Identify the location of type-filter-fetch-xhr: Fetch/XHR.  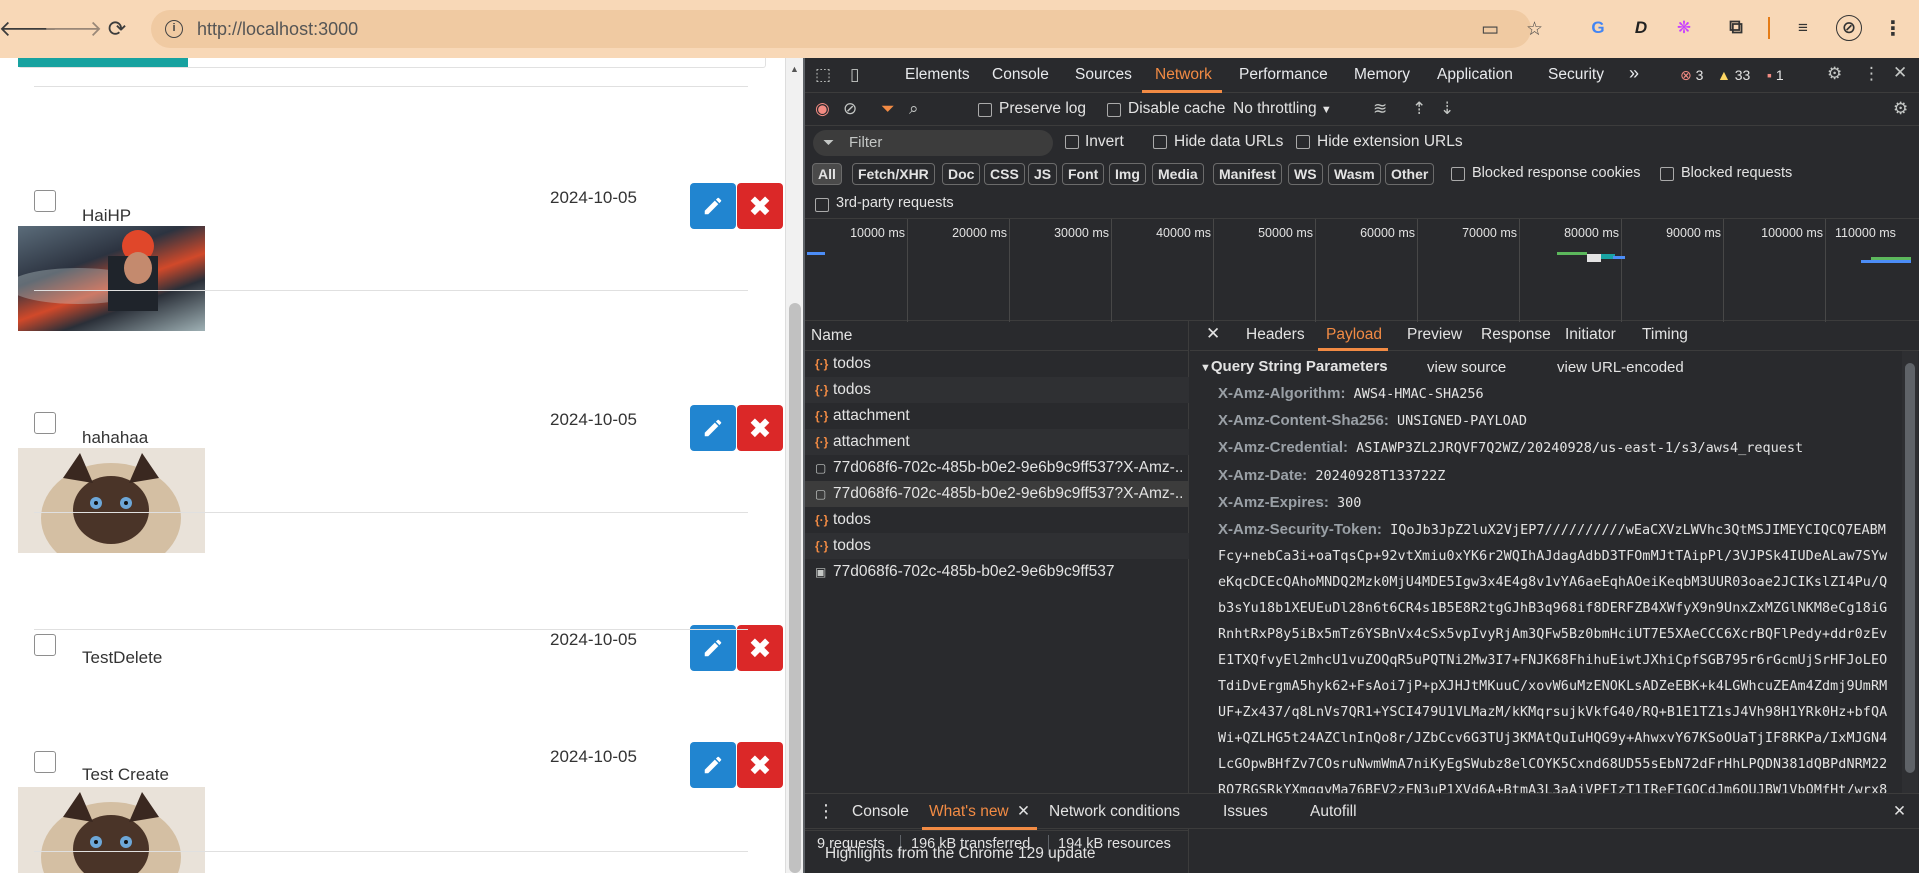
(893, 174).